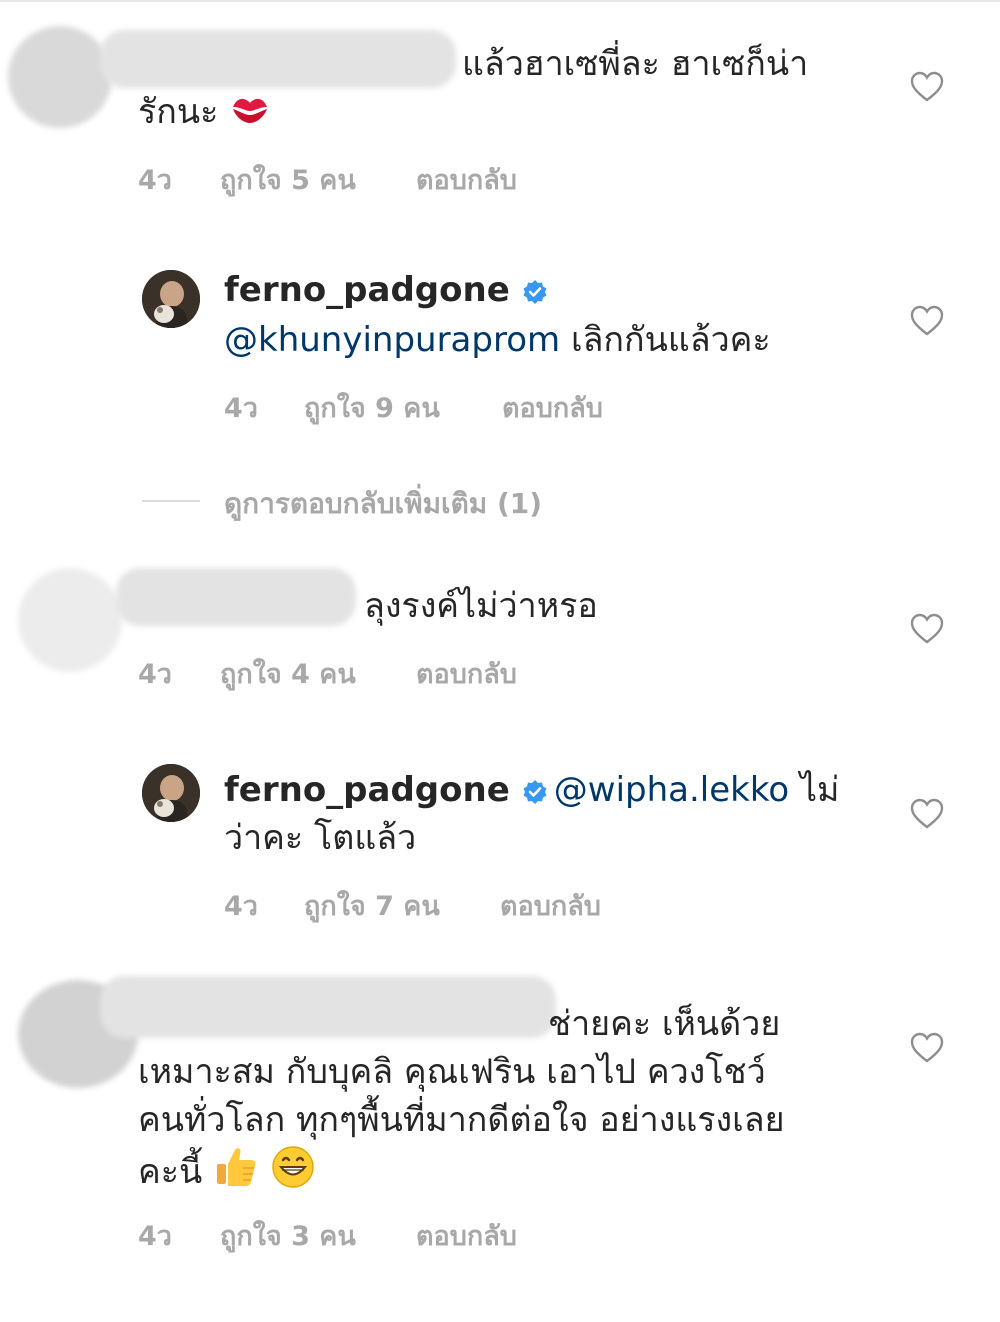 This screenshot has height=1322, width=1000. I want to click on comment-header: ferno_padgone, so click(389, 290).